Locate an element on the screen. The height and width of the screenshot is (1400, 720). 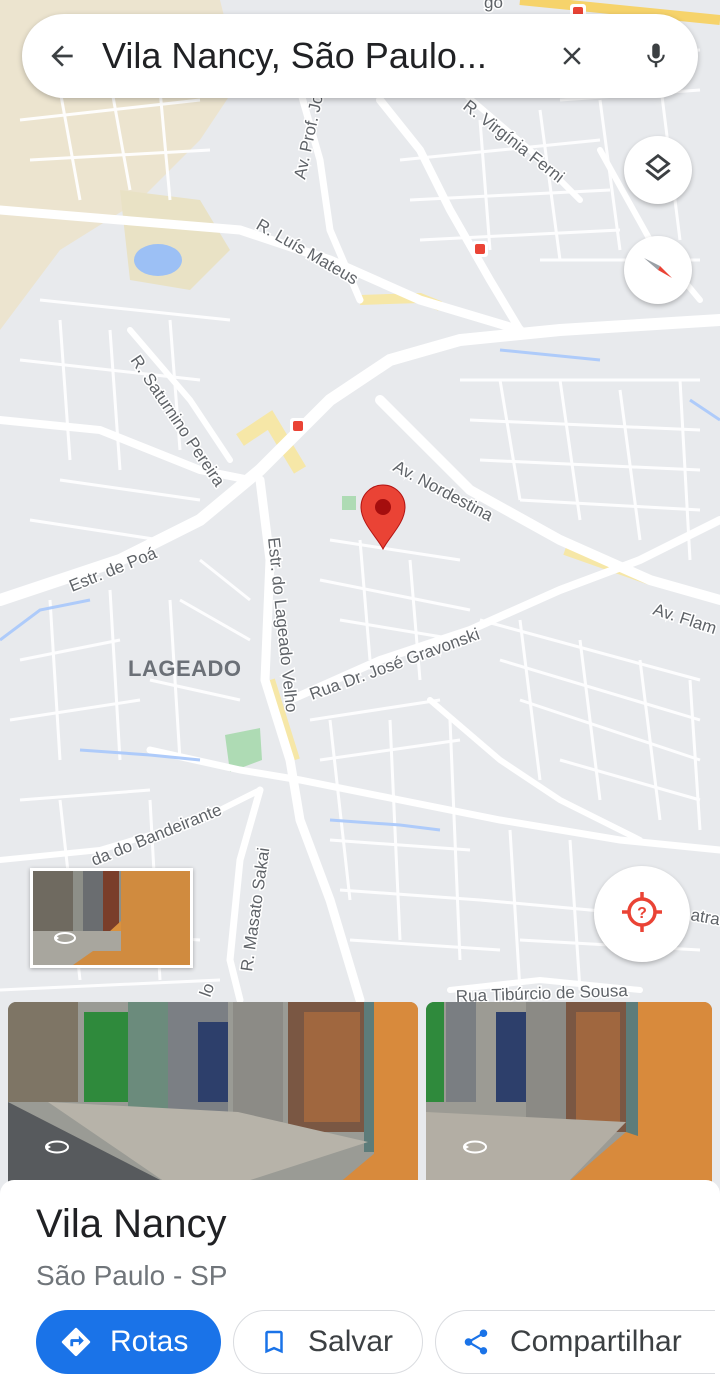
place-subtitle: São Paulo - SP is located at coordinates (132, 1275).